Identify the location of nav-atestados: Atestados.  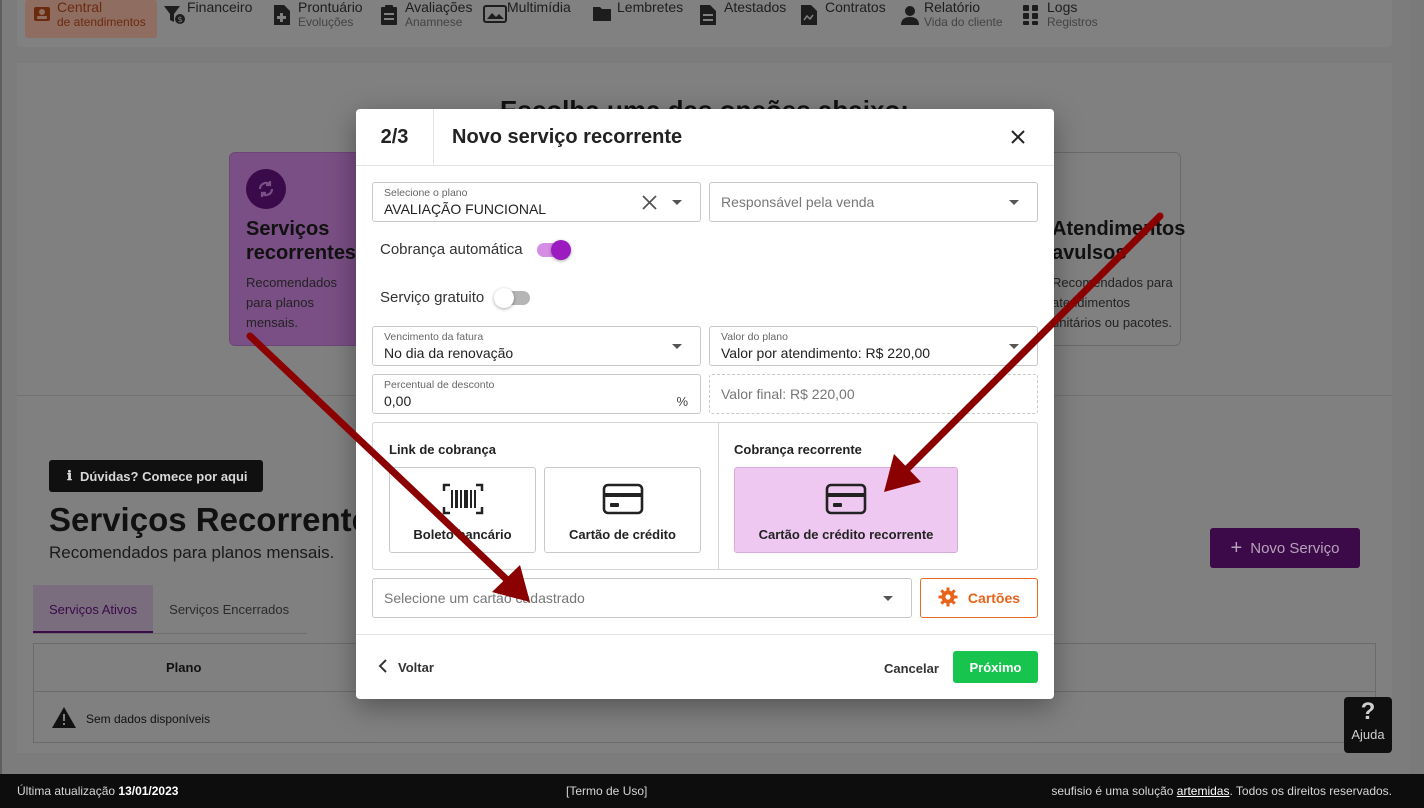
(743, 19).